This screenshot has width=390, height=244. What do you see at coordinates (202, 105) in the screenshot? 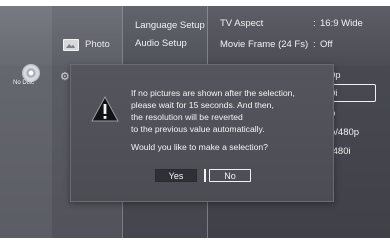
I see `dialog-message-line: please wait for 15 seconds. And then,` at bounding box center [202, 105].